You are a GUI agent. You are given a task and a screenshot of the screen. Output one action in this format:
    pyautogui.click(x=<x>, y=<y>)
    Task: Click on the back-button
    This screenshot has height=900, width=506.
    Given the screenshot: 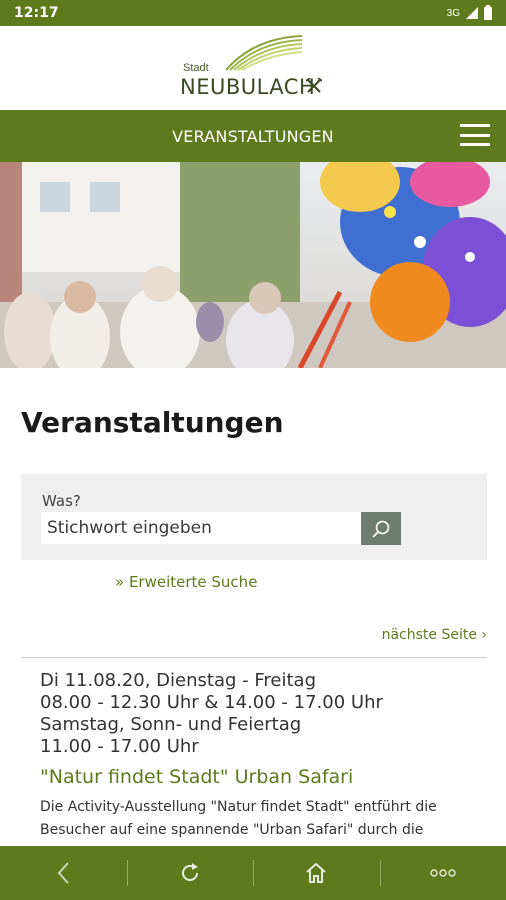 What is the action you would take?
    pyautogui.click(x=63, y=873)
    